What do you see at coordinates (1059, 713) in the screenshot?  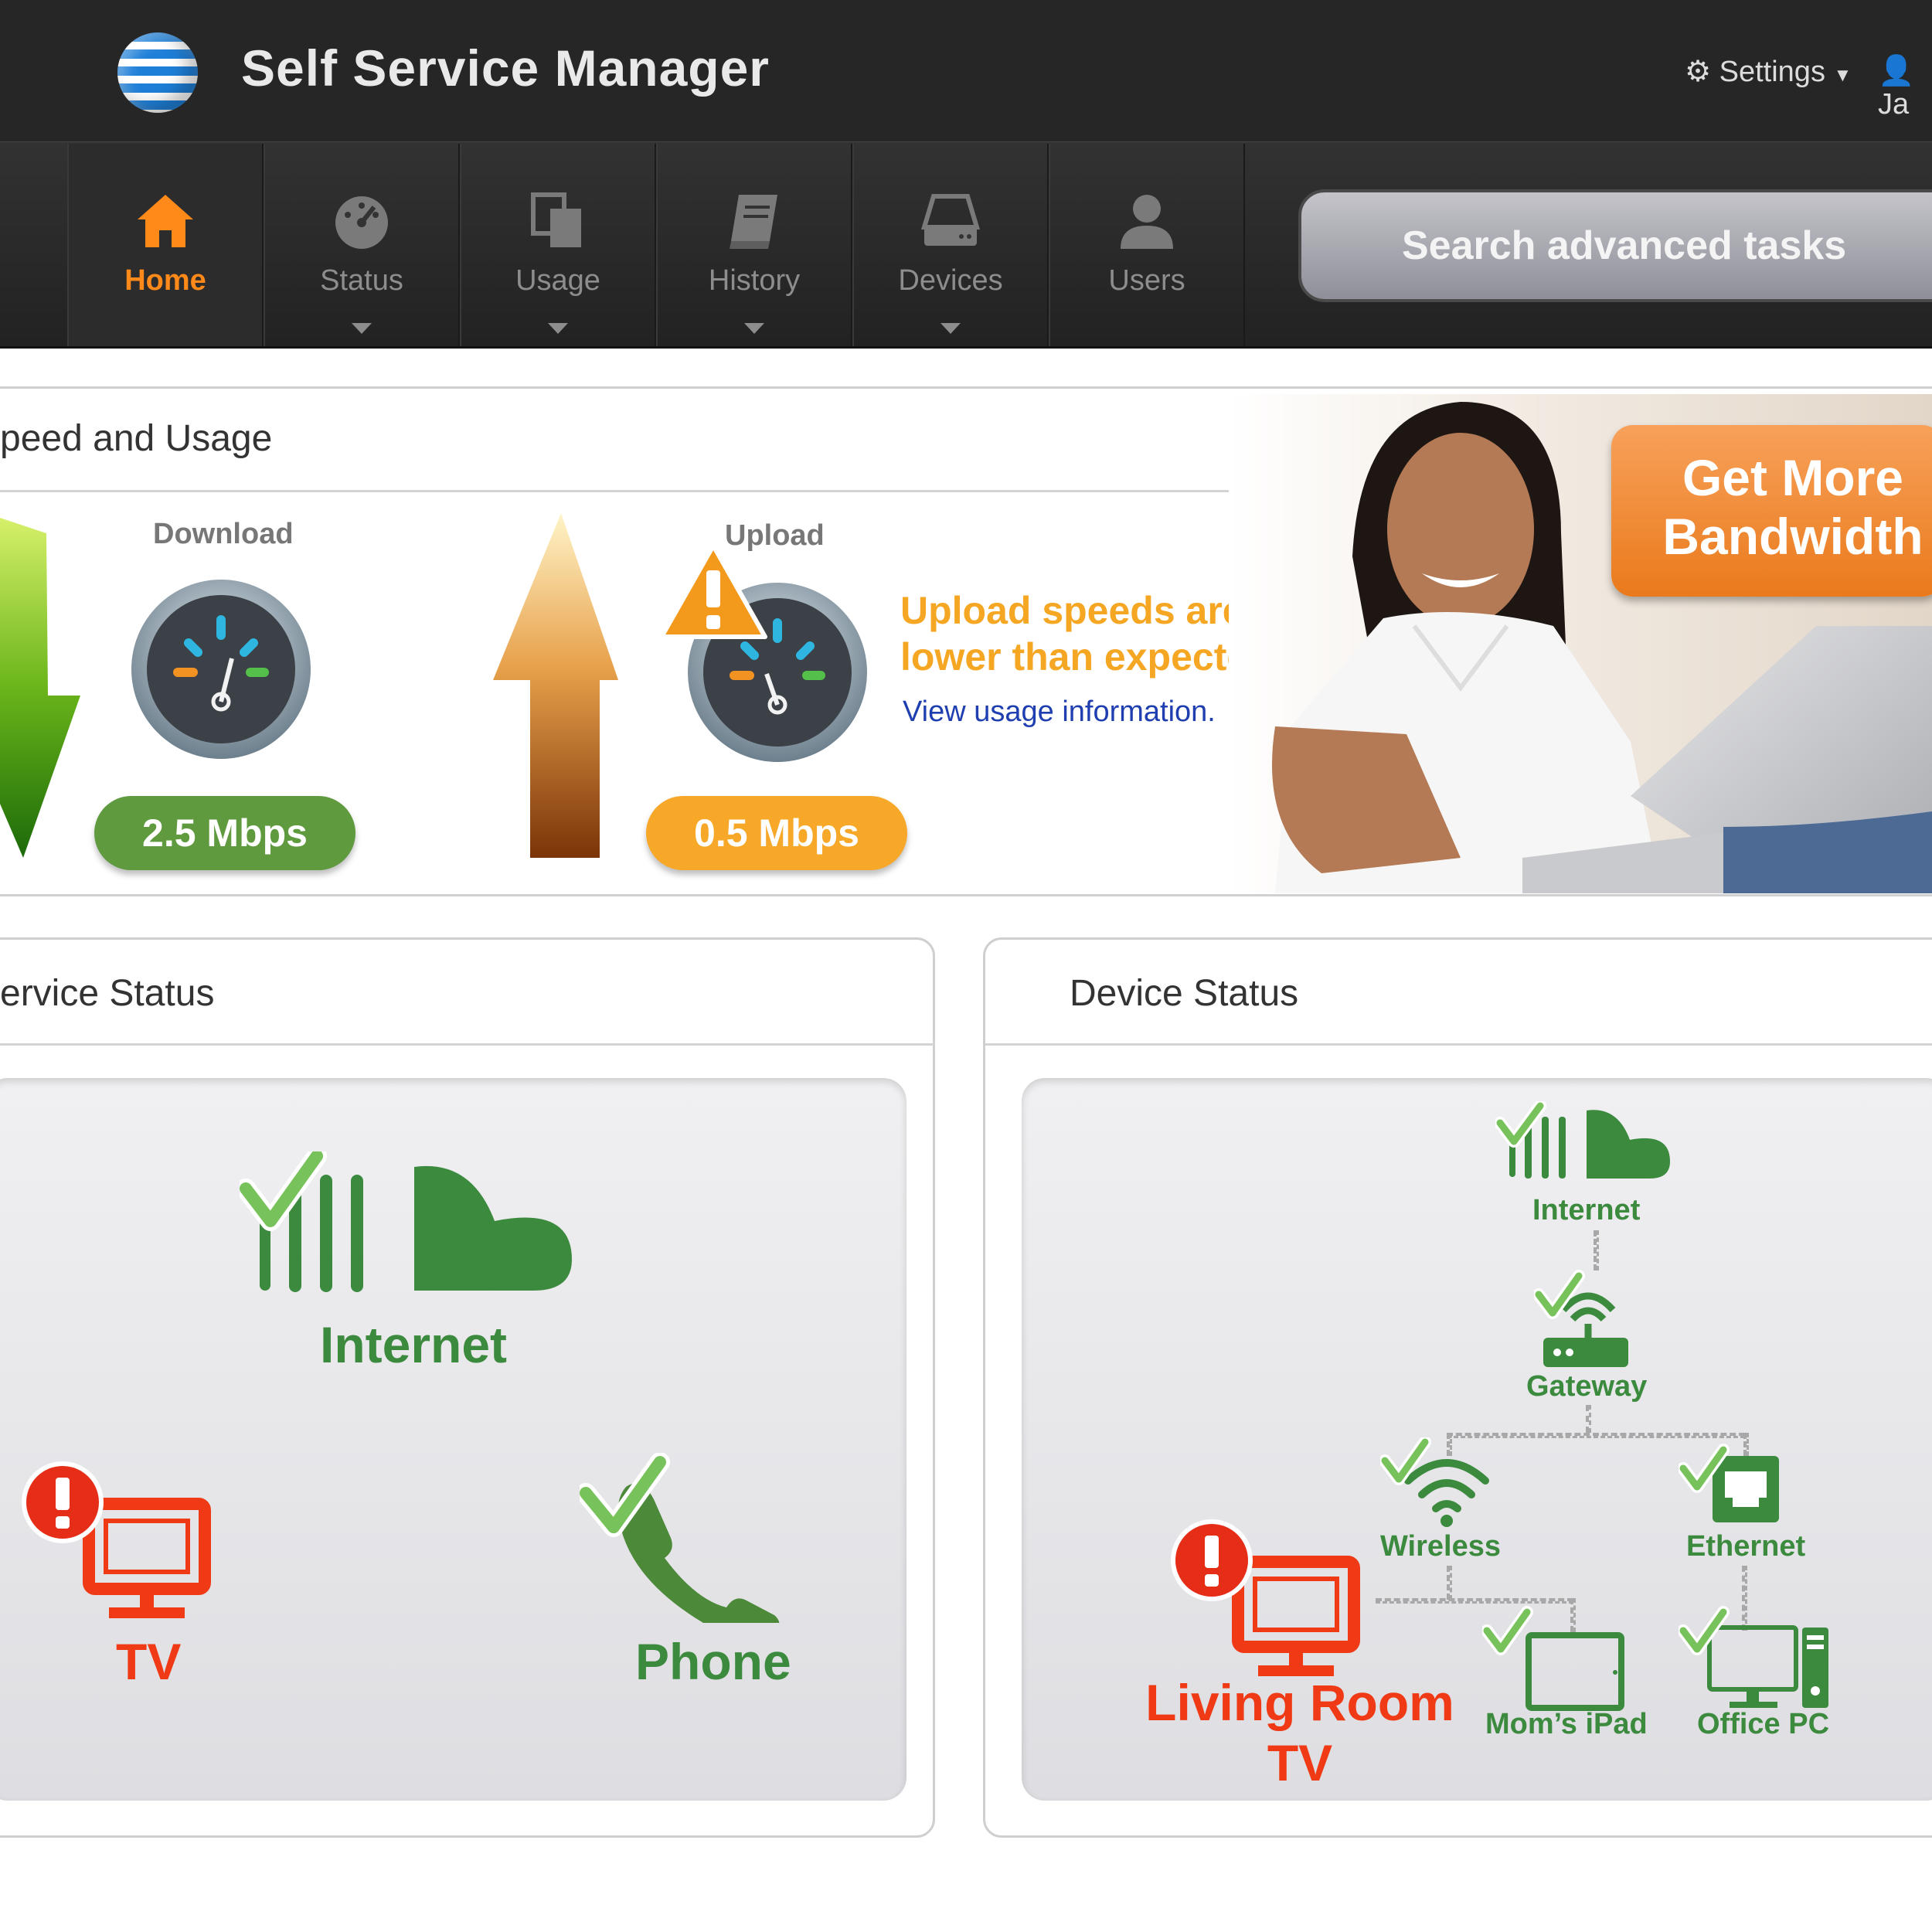 I see `view-usage-link: View usage information.` at bounding box center [1059, 713].